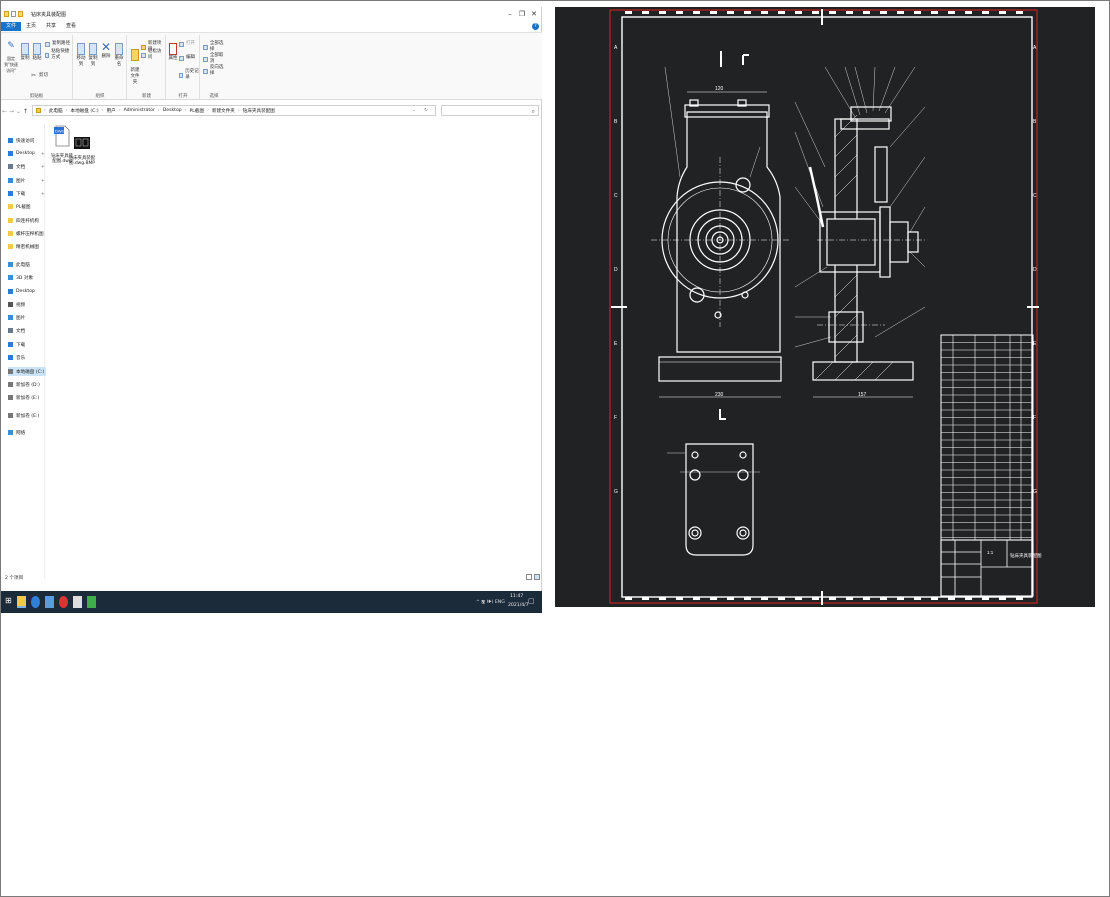 The image size is (1110, 897). I want to click on invert-selection-button: 反向选择, so click(215, 71).